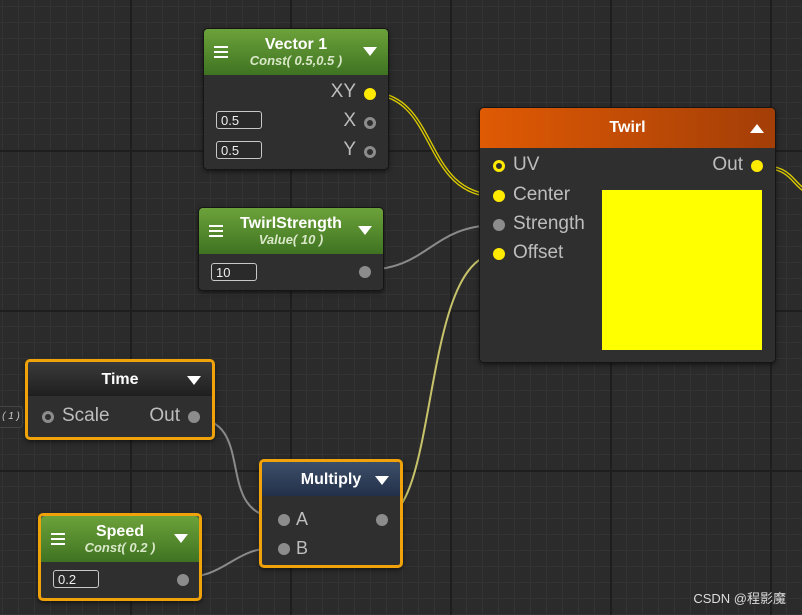  Describe the element at coordinates (499, 196) in the screenshot. I see `port-center-input` at that location.